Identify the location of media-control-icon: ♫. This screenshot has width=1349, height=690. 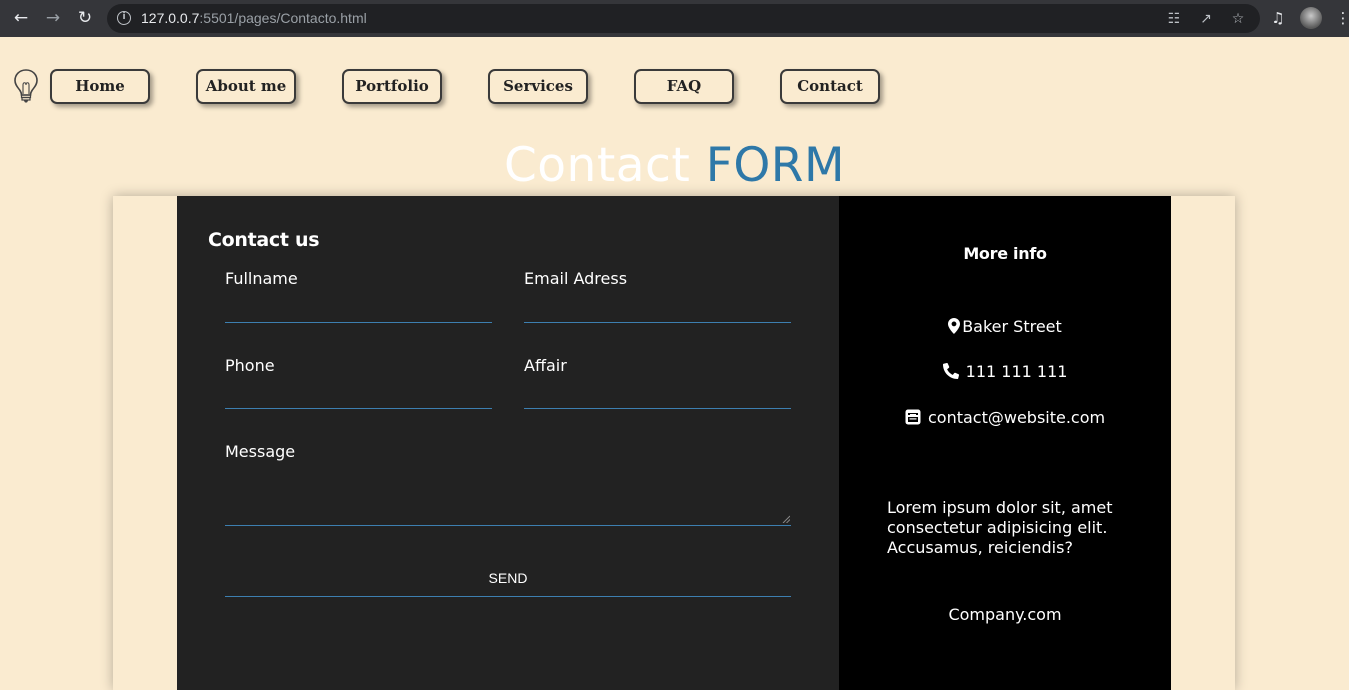
(1278, 18).